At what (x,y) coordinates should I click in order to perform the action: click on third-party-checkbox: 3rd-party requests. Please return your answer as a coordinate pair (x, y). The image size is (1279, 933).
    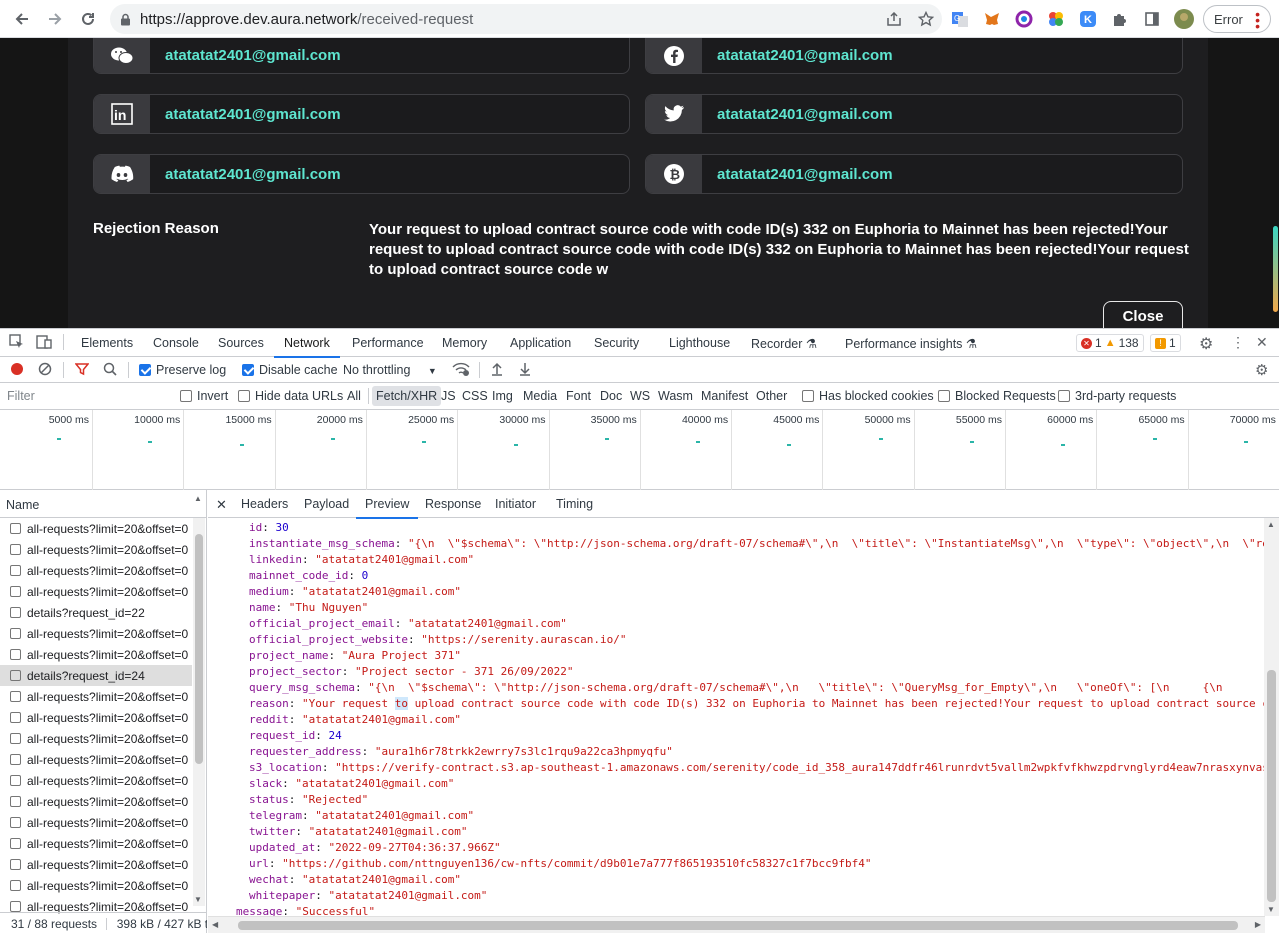
    Looking at the image, I should click on (1117, 396).